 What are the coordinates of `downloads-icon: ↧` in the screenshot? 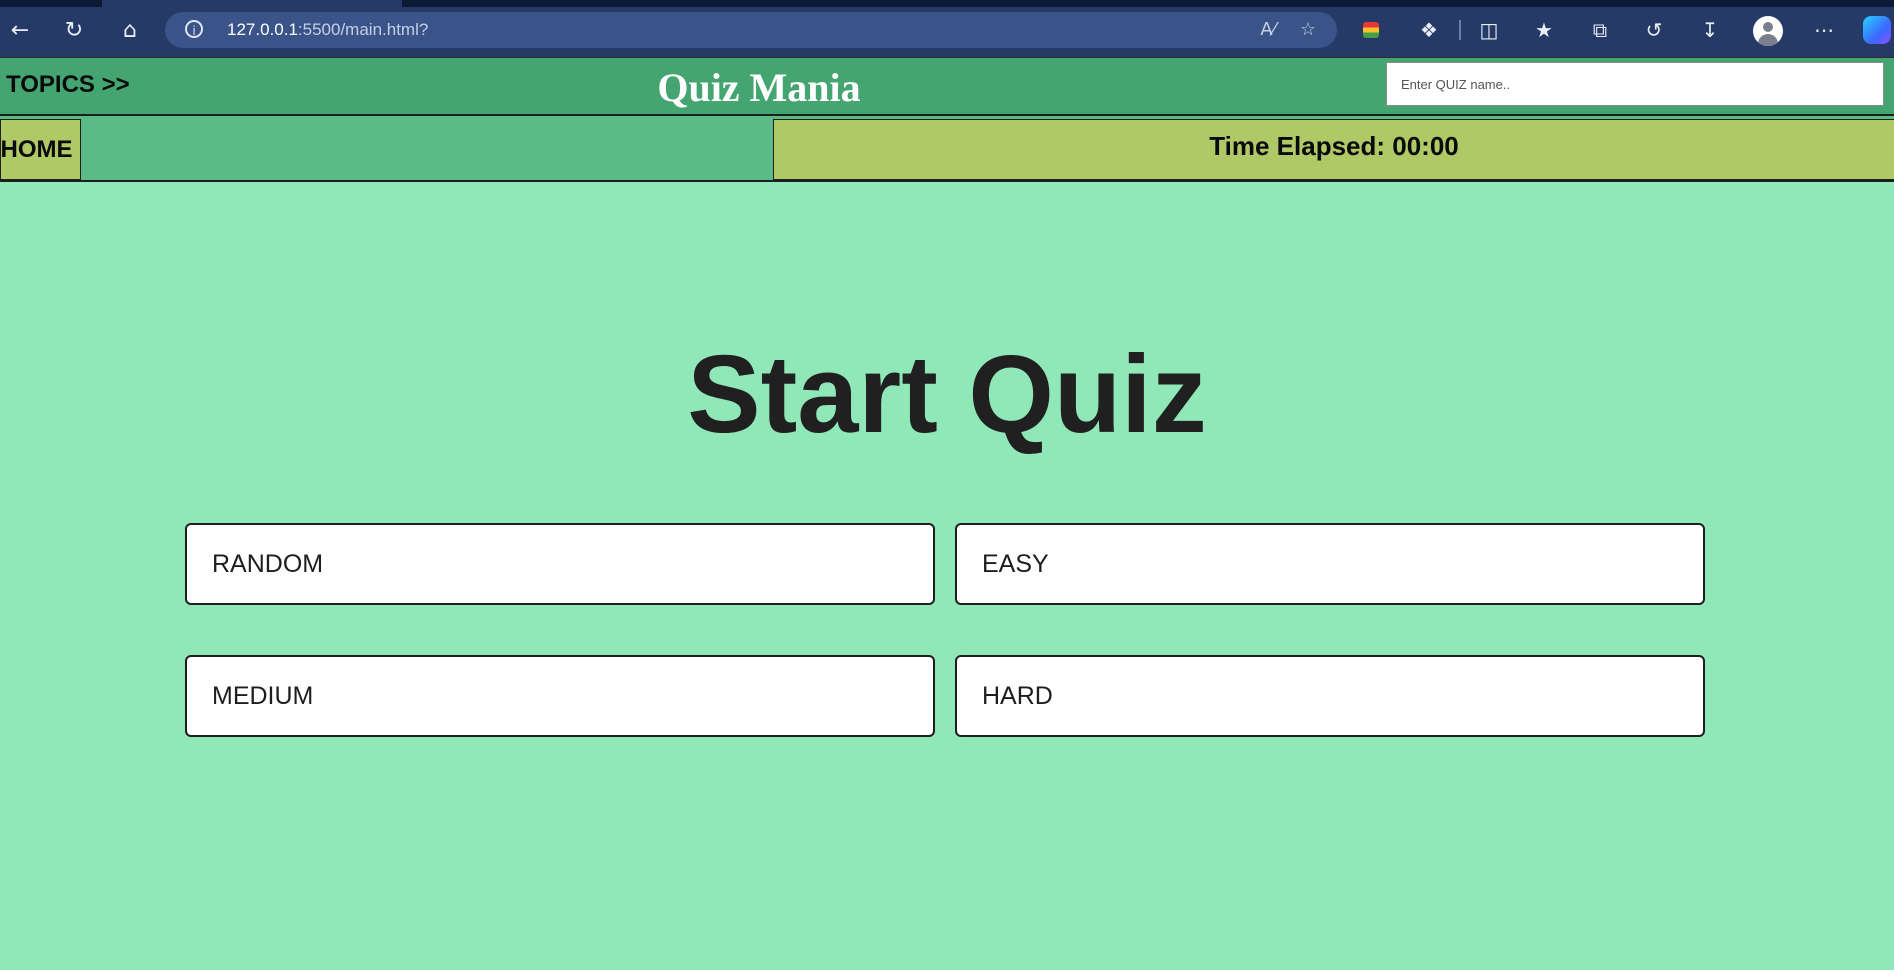 It's located at (1710, 30).